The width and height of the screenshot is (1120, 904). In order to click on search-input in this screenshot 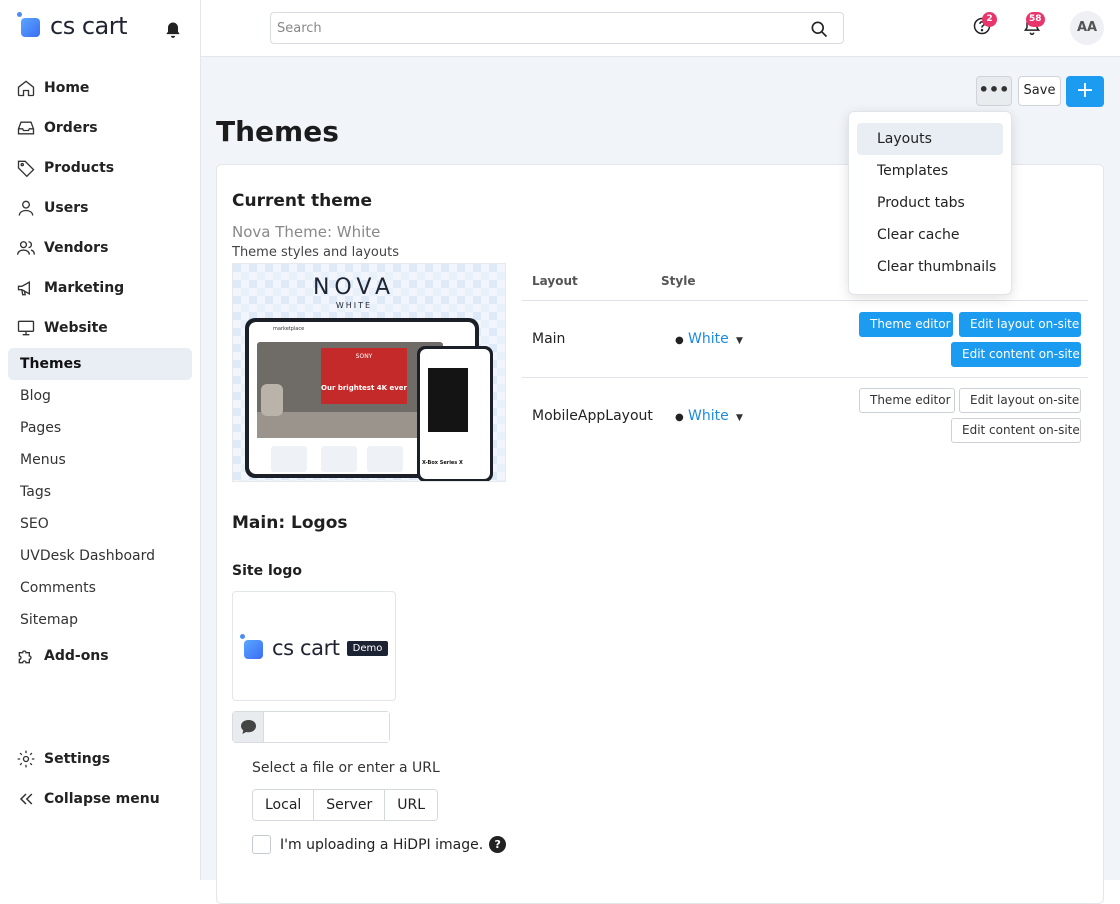, I will do `click(531, 28)`.